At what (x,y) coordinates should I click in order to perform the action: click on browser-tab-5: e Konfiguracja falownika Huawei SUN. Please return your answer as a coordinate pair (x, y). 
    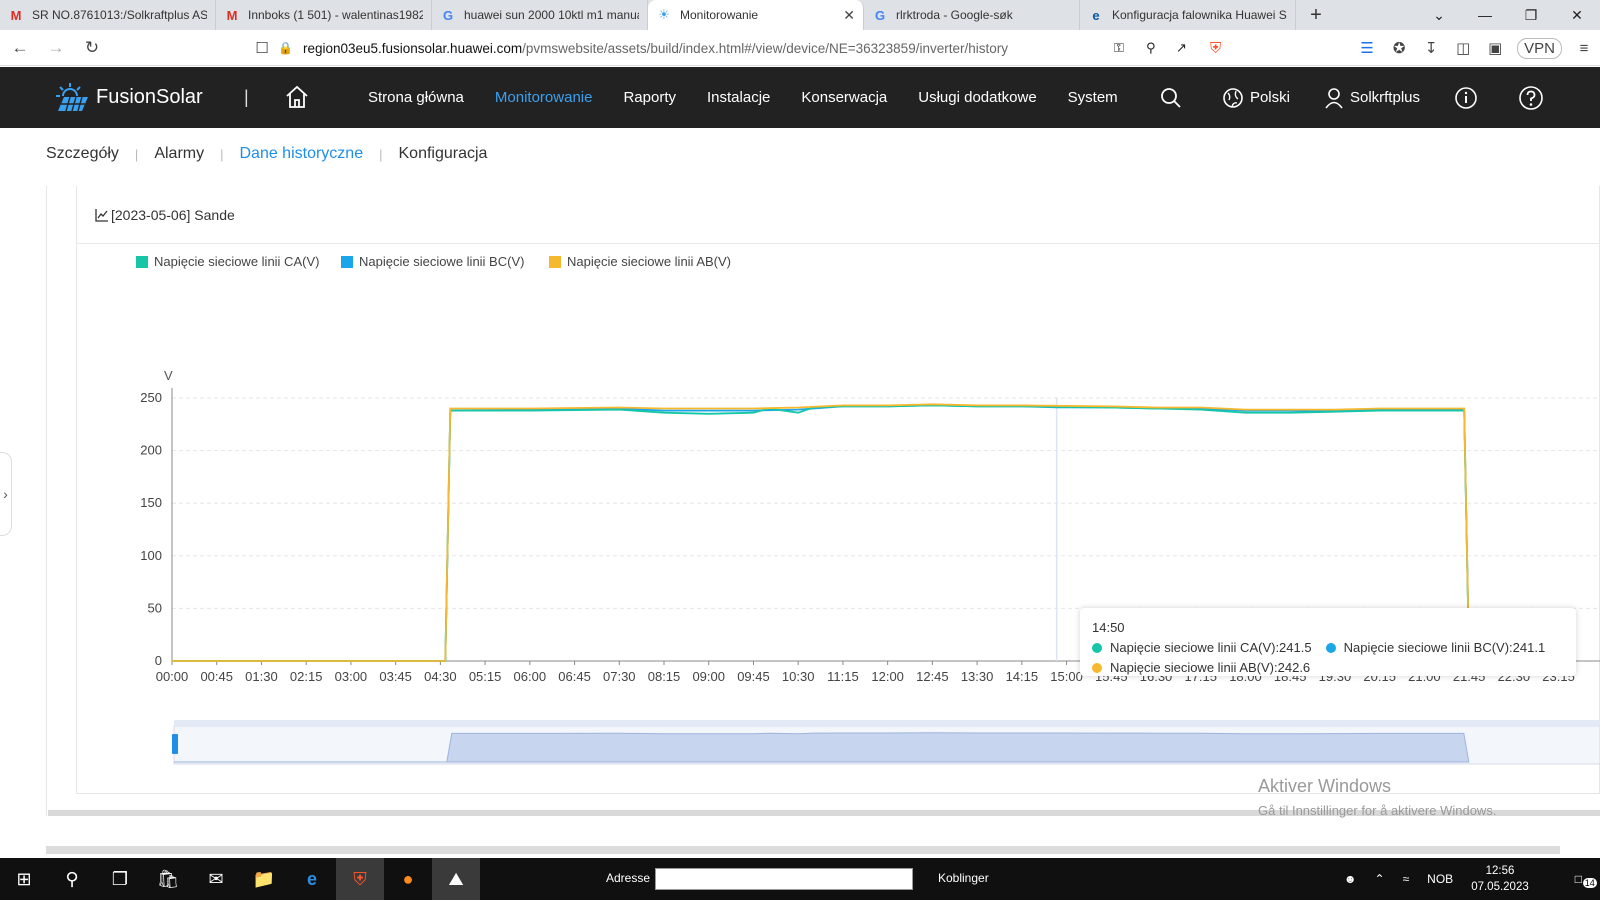
    Looking at the image, I should click on (1188, 15).